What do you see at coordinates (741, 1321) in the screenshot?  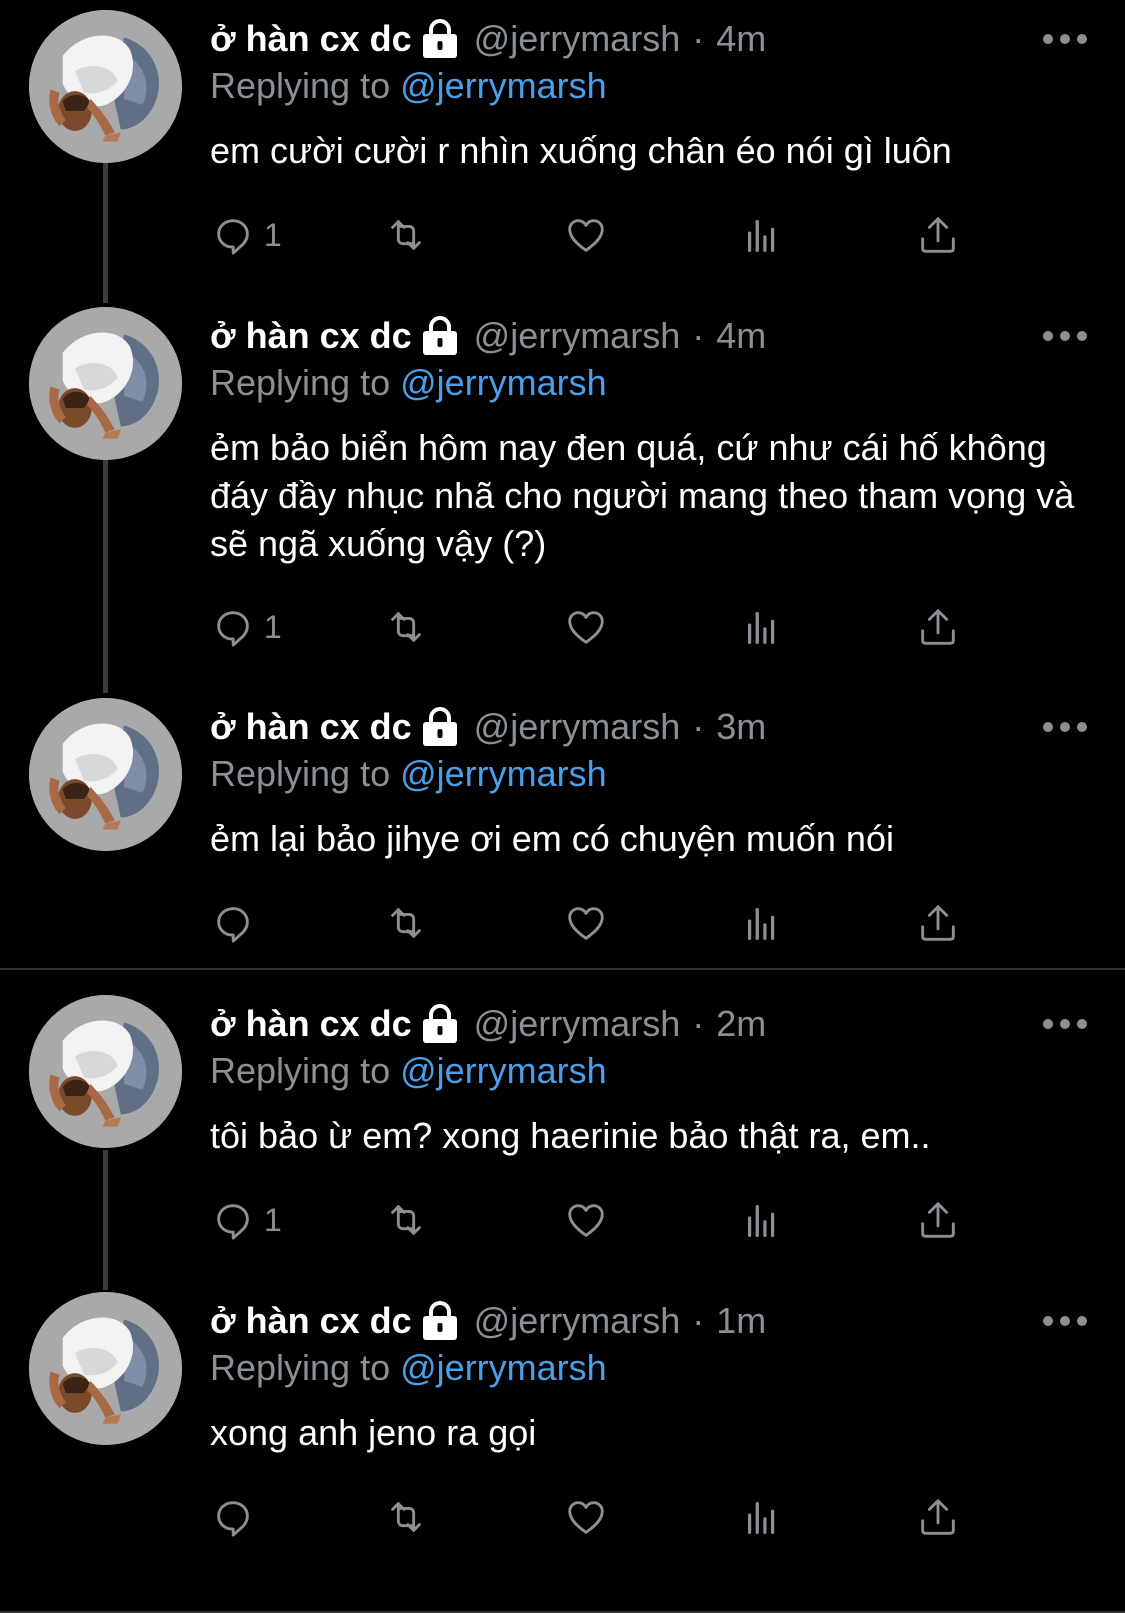 I see `timestamp: 1m` at bounding box center [741, 1321].